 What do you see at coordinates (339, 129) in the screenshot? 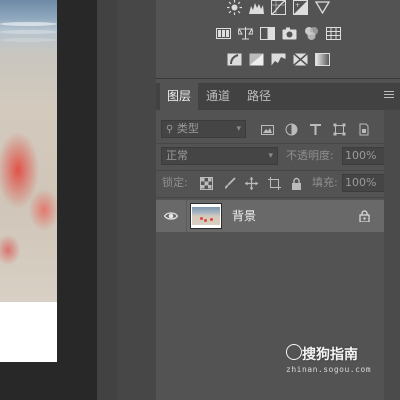
I see `shape-filter-icon` at bounding box center [339, 129].